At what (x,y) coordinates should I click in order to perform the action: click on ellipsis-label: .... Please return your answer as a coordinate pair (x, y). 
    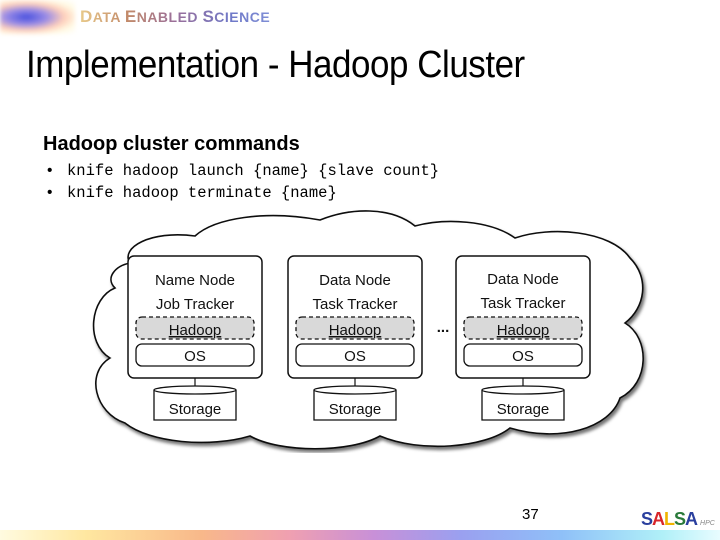
    Looking at the image, I should click on (443, 327).